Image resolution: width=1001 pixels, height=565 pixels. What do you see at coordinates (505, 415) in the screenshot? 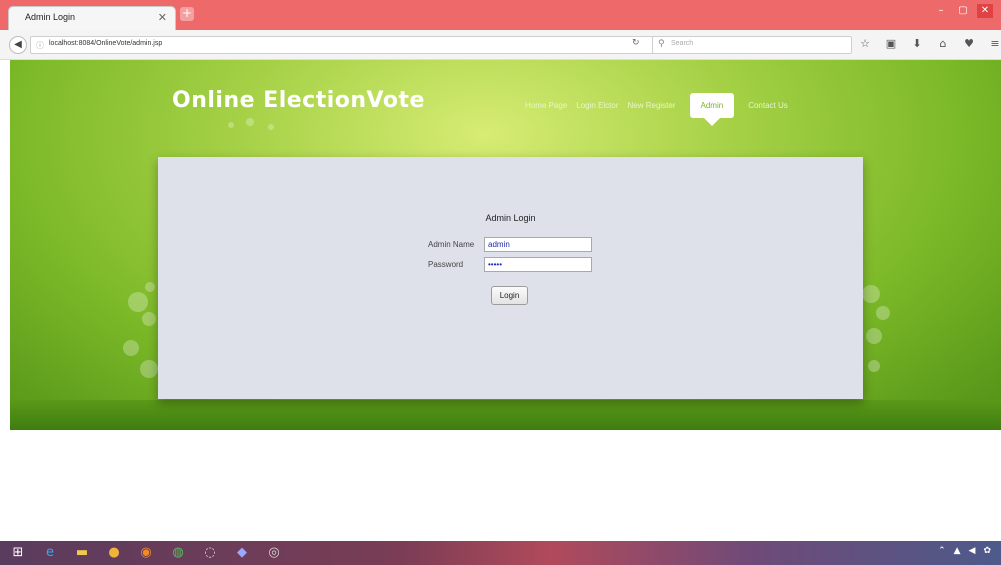
I see `page-bottom-band` at bounding box center [505, 415].